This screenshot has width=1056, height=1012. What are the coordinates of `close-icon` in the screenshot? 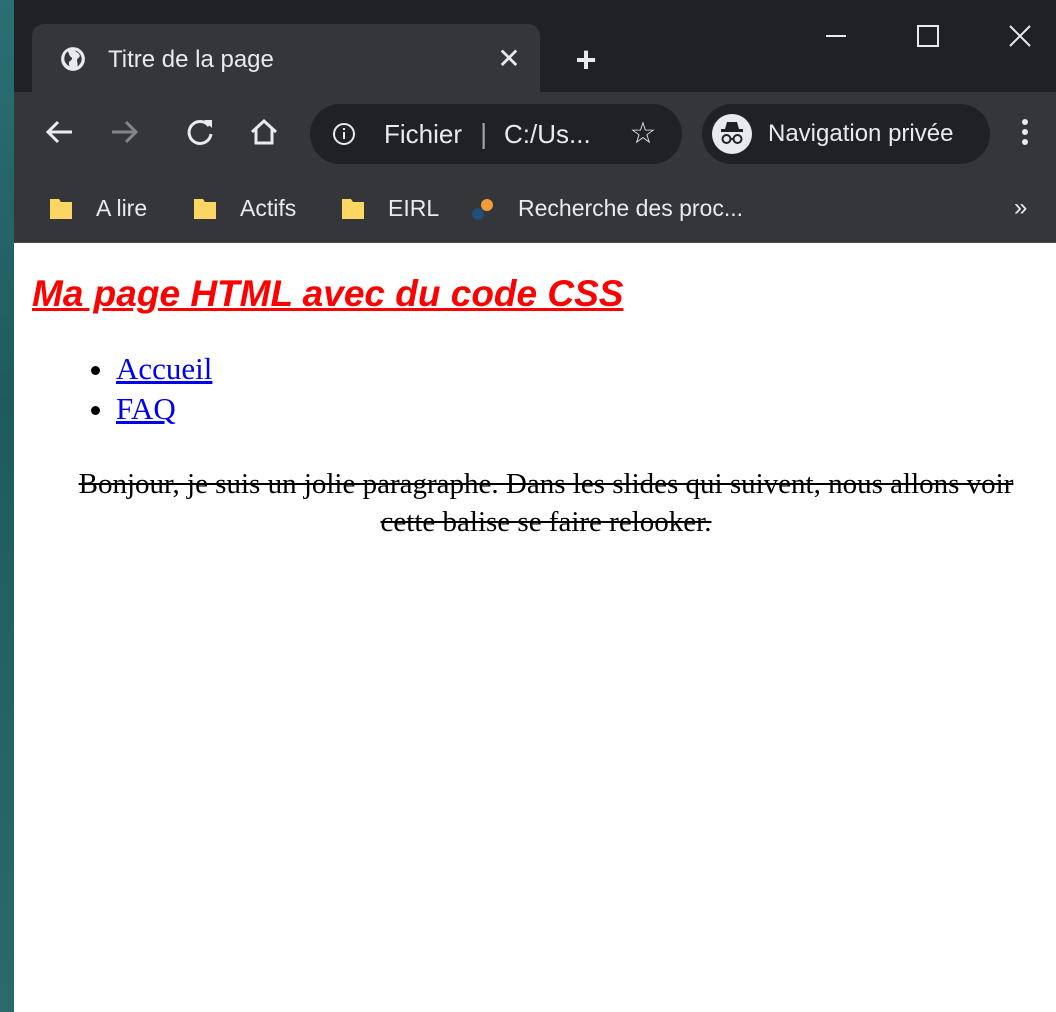 It's located at (1020, 36).